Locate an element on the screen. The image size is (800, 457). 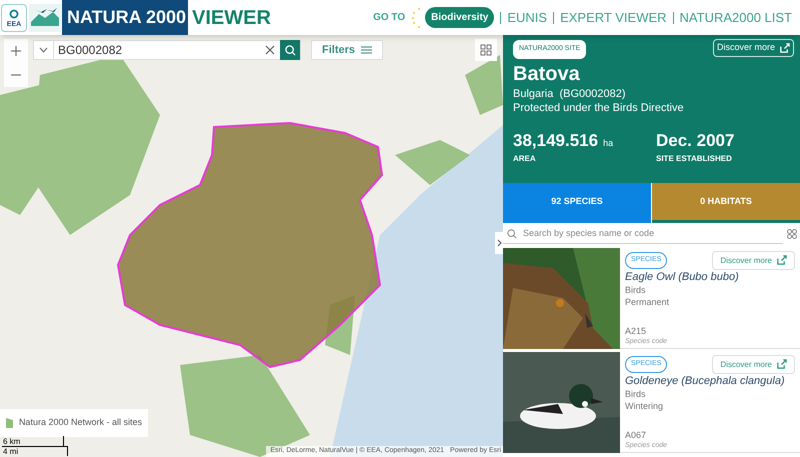
area-value: 38,149.516 is located at coordinates (555, 141).